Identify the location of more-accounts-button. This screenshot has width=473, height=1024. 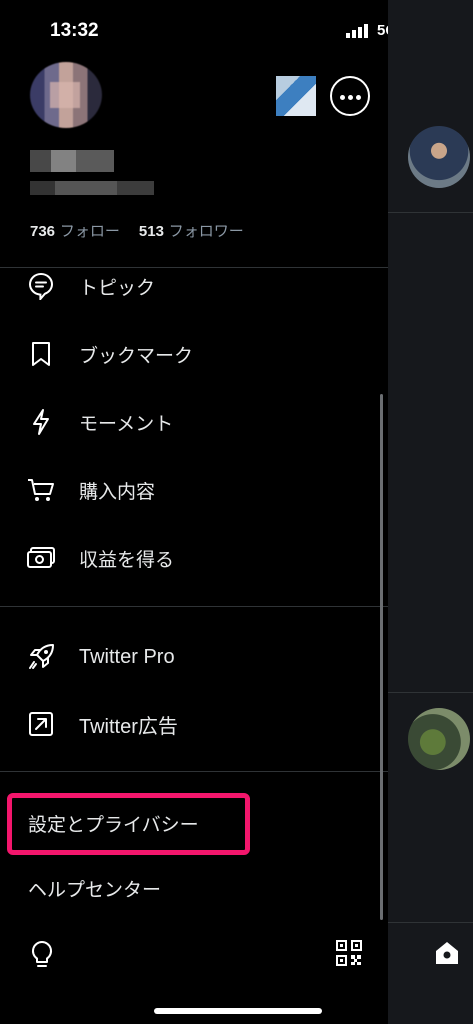
(350, 96).